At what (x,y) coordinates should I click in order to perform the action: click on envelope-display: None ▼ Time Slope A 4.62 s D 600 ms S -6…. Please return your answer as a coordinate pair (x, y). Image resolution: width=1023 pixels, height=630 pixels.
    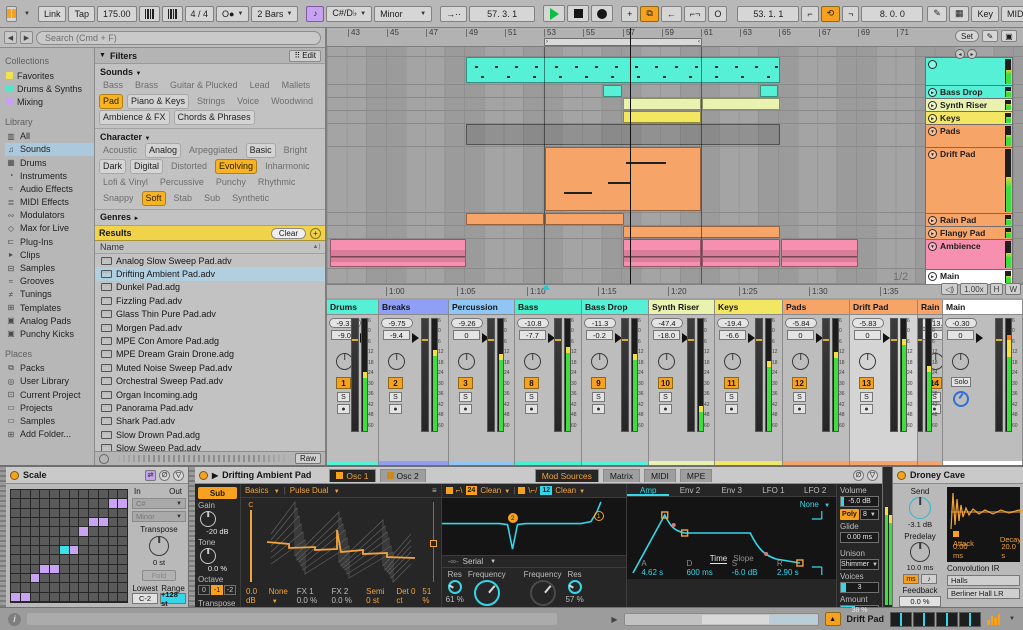
    Looking at the image, I should click on (732, 538).